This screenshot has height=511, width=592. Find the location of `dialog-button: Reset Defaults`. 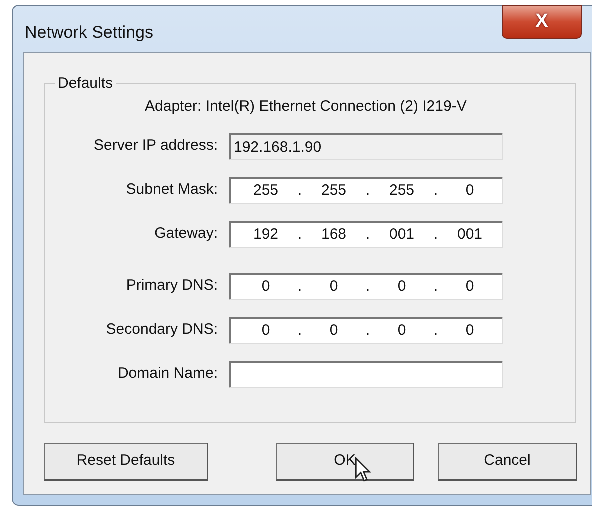

dialog-button: Reset Defaults is located at coordinates (126, 462).